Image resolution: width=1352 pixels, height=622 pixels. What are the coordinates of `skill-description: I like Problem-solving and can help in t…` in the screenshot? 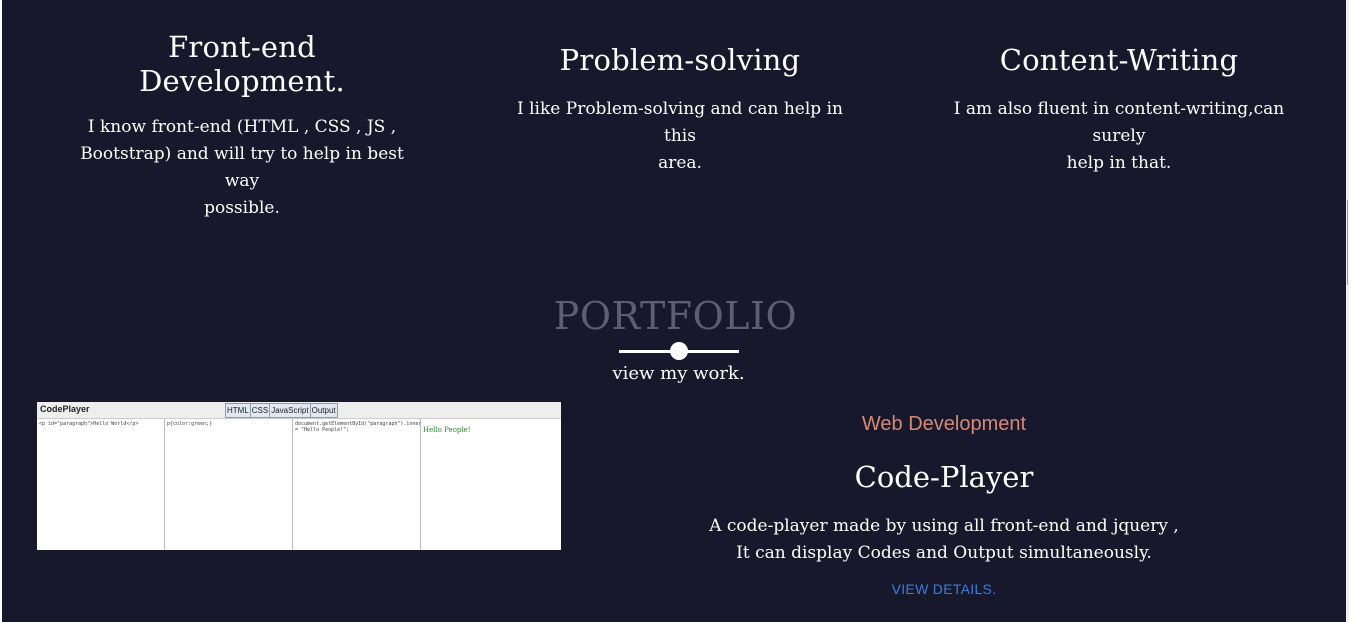 It's located at (680, 136).